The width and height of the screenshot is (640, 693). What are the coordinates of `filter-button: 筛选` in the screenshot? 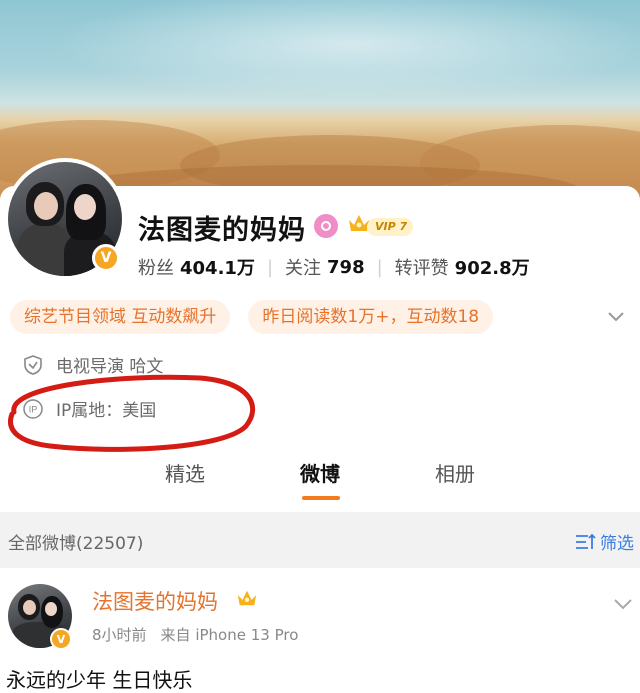 It's located at (604, 541).